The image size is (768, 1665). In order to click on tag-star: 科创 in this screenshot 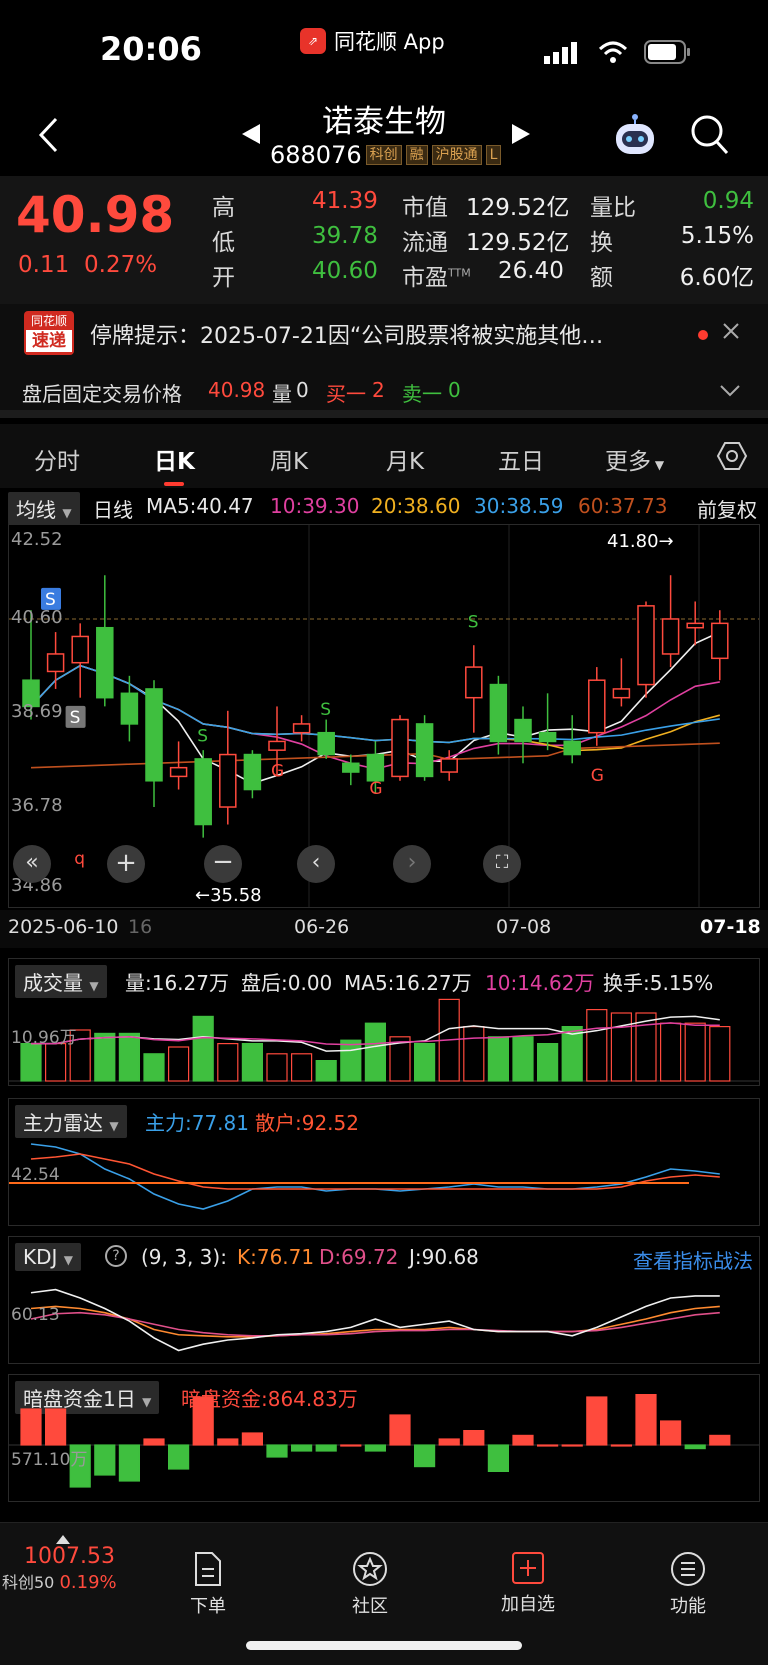, I will do `click(383, 155)`.